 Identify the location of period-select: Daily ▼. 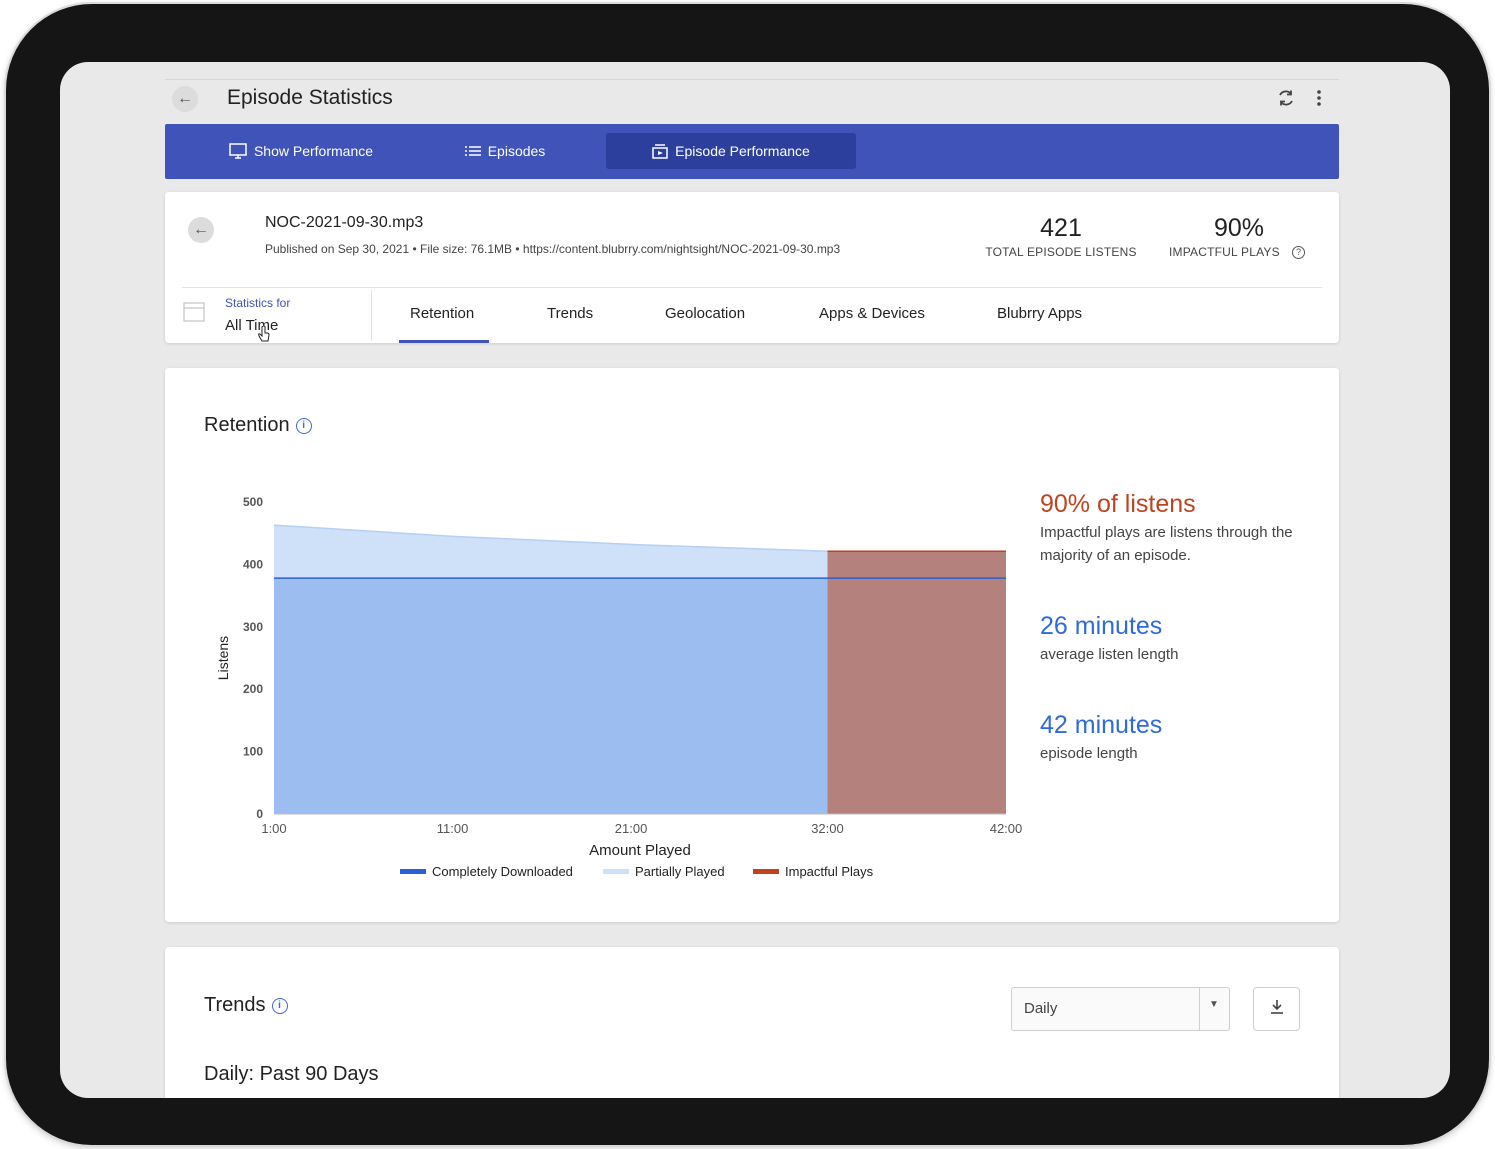
(1120, 1009).